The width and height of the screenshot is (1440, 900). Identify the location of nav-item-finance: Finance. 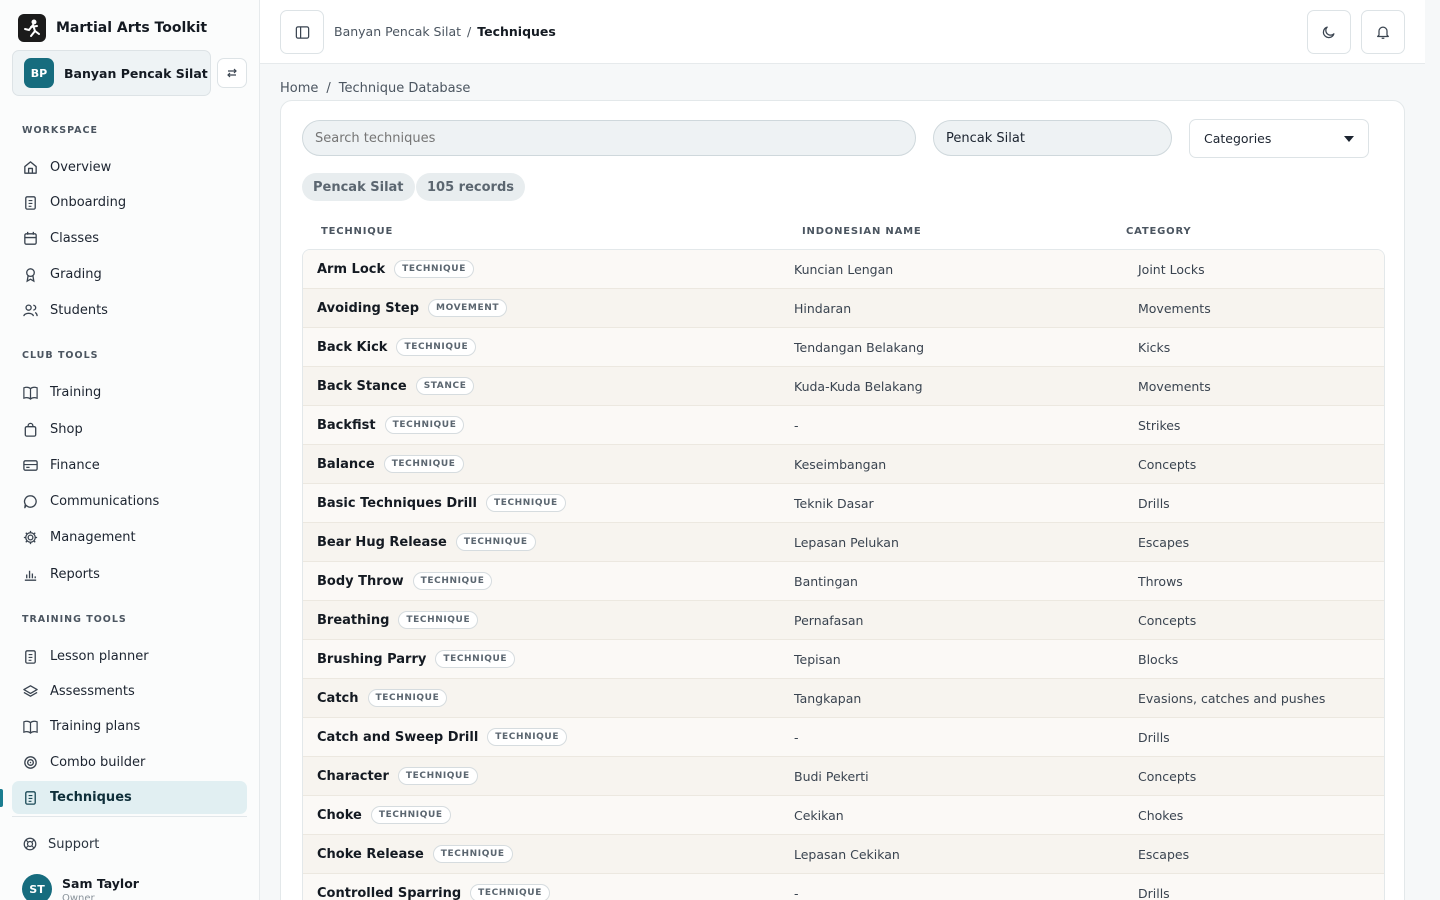
(129, 465).